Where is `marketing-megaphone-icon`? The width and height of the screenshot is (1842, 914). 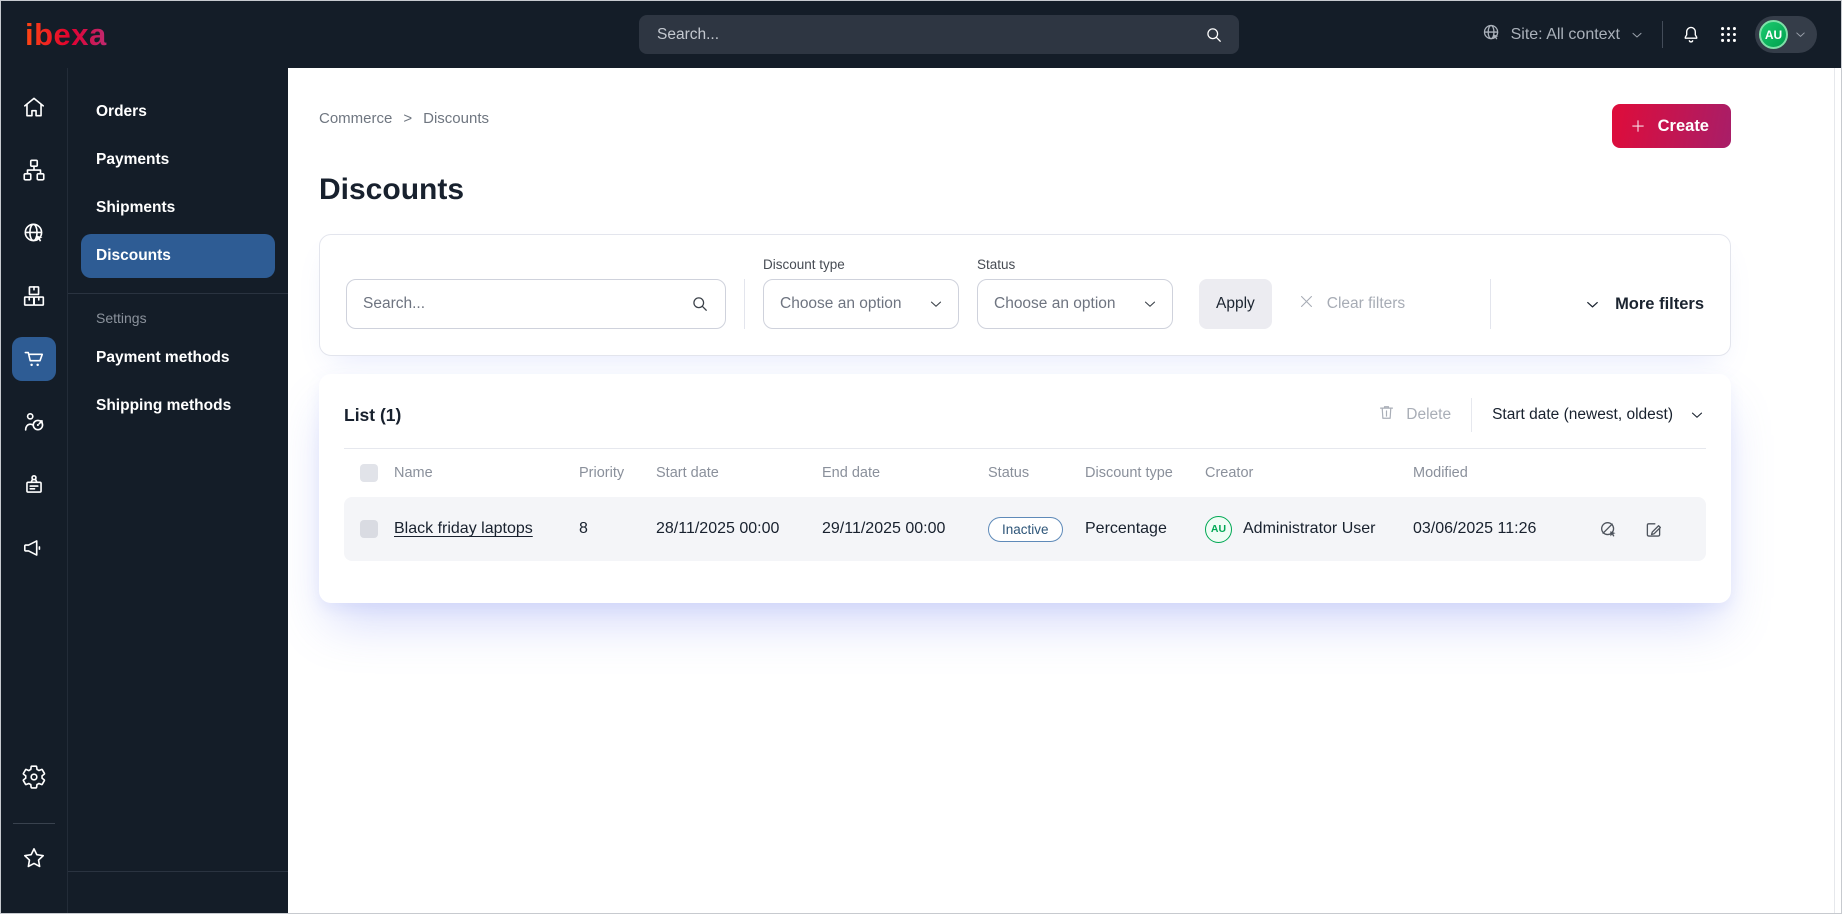 marketing-megaphone-icon is located at coordinates (34, 548).